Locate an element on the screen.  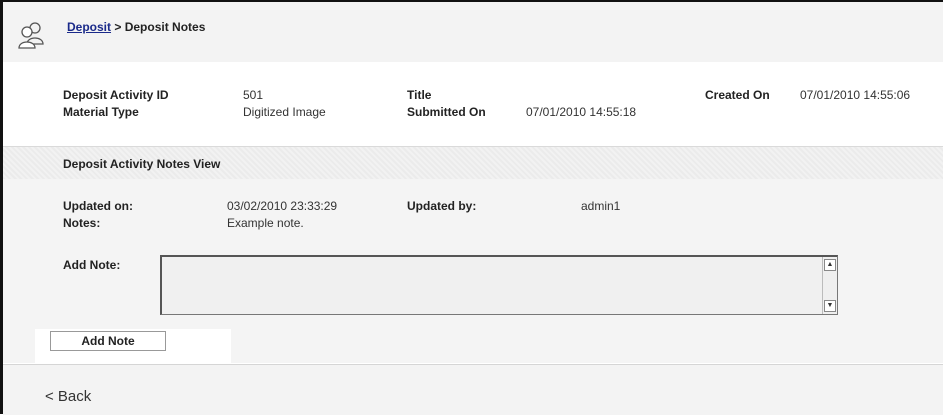
add-note-textarea: ▲ ▼ is located at coordinates (499, 285).